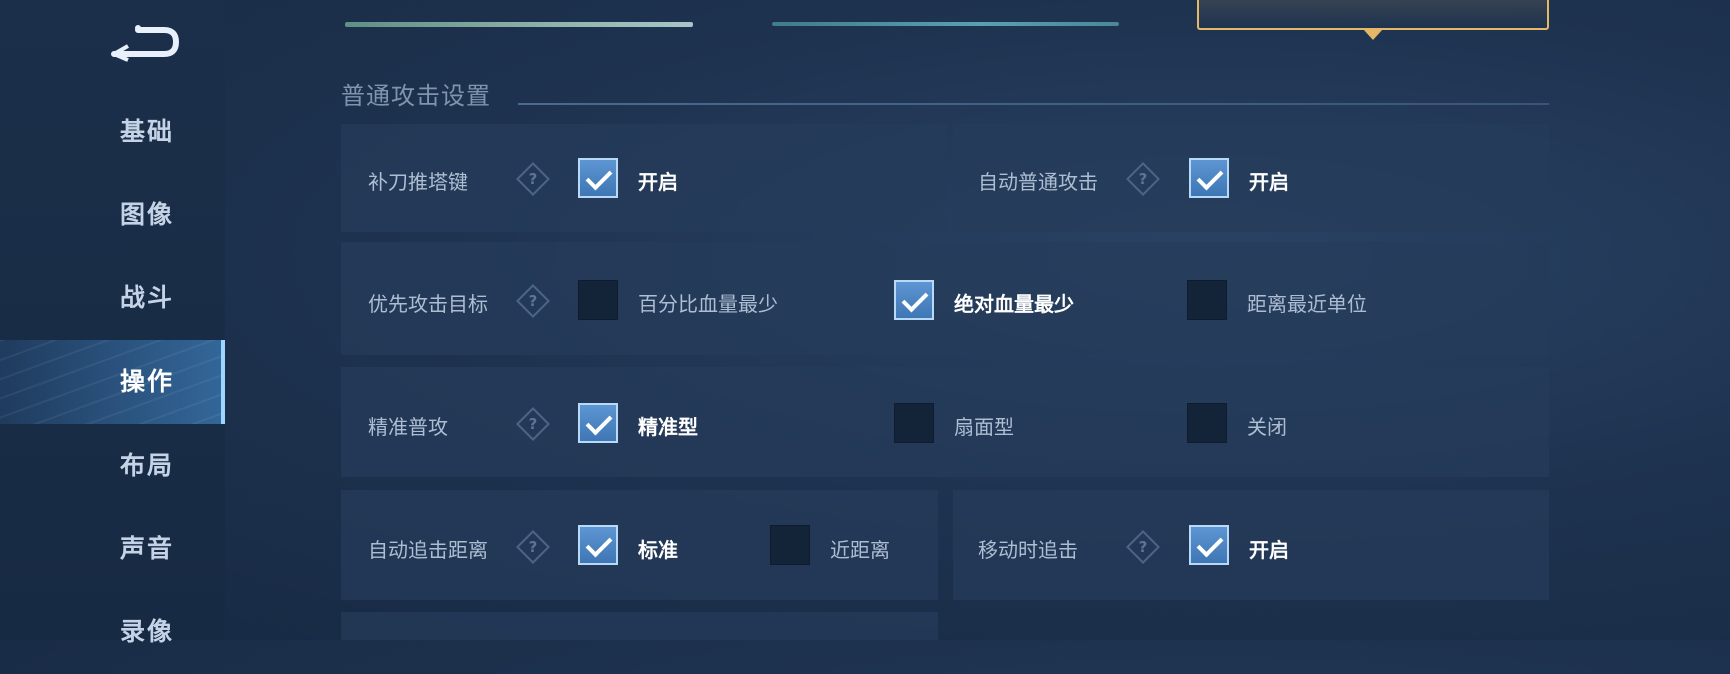 The width and height of the screenshot is (1730, 674). What do you see at coordinates (418, 182) in the screenshot?
I see `setting-label: 补刀推塔键` at bounding box center [418, 182].